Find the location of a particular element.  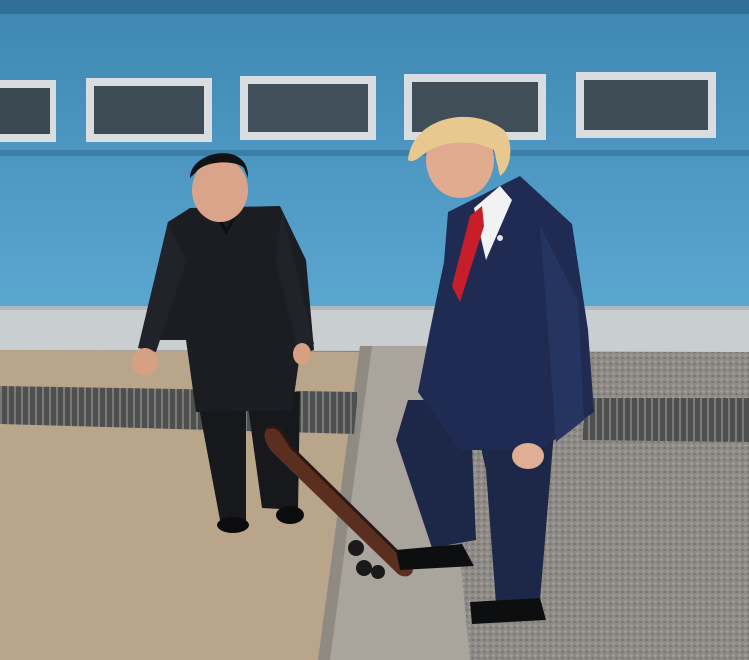

drainage-grate-right is located at coordinates (665, 420).